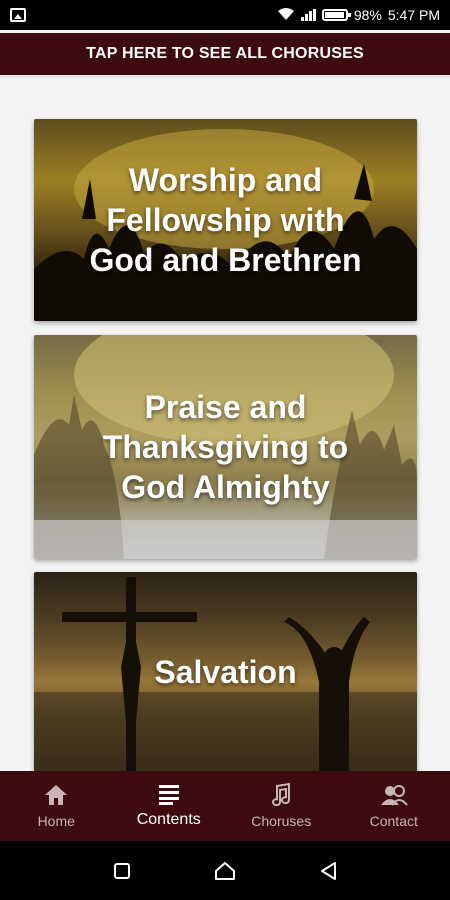 The width and height of the screenshot is (450, 900). What do you see at coordinates (336, 15) in the screenshot?
I see `battery-icon` at bounding box center [336, 15].